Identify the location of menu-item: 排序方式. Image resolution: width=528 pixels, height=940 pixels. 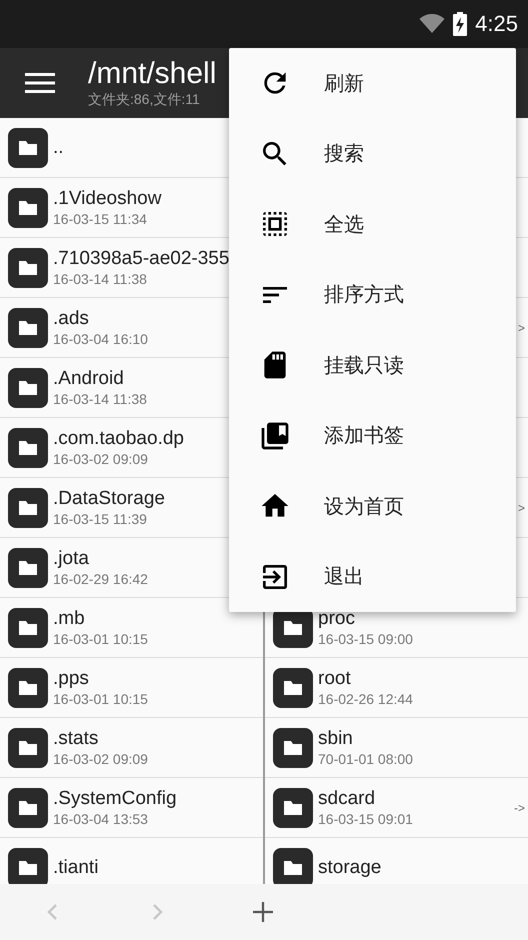
(372, 295).